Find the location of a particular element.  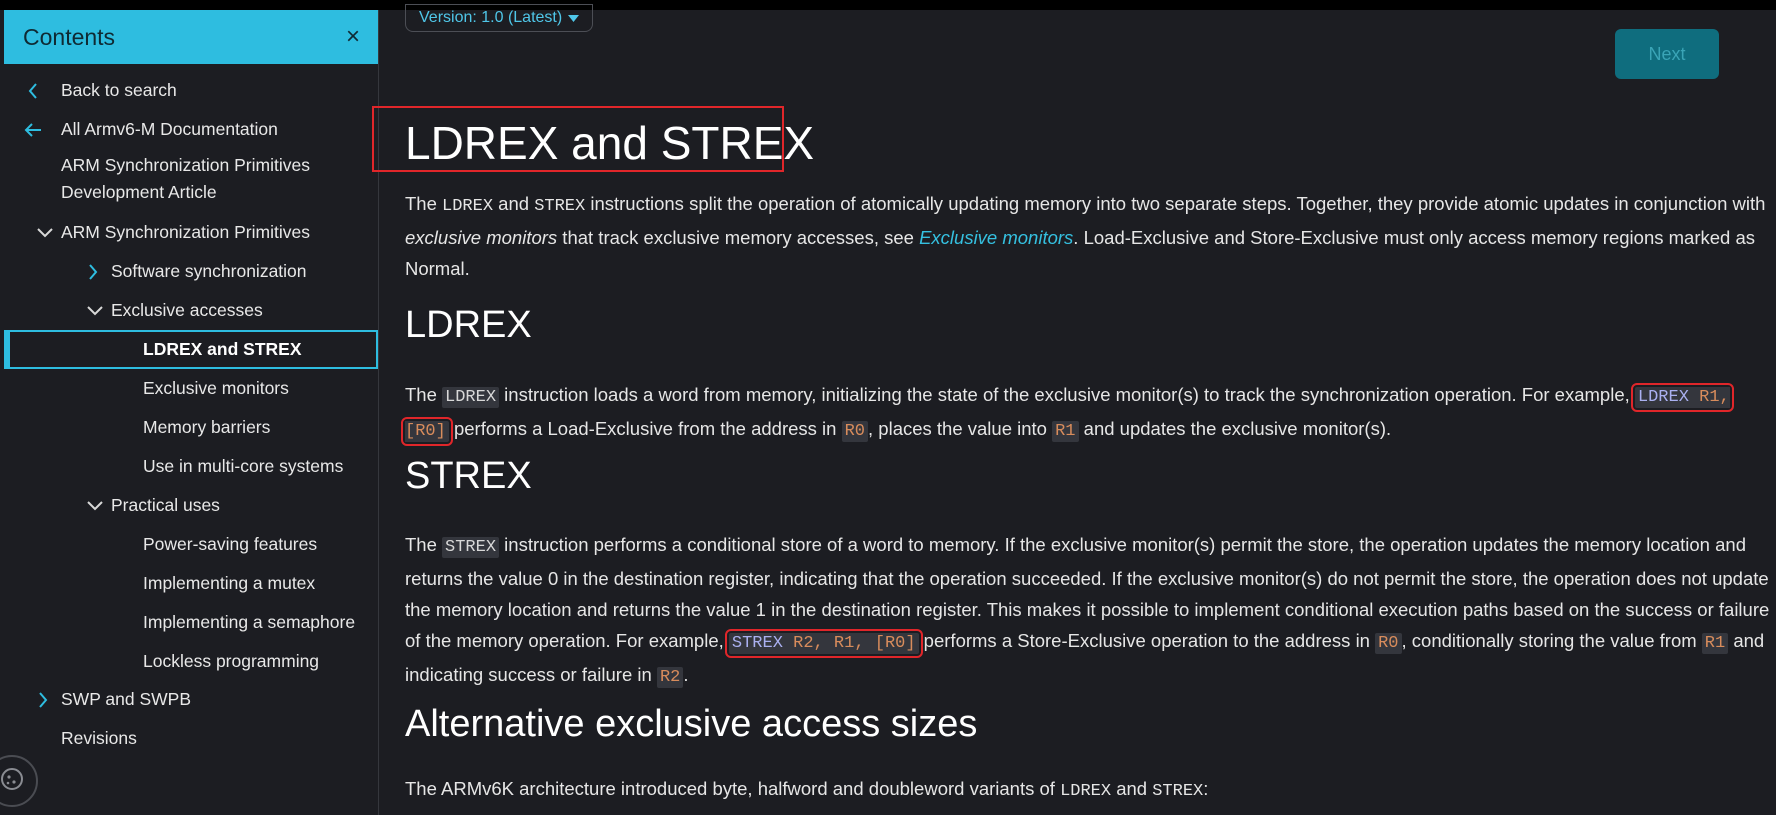

text: and updates the exclusive monitor(s). is located at coordinates (1235, 428).